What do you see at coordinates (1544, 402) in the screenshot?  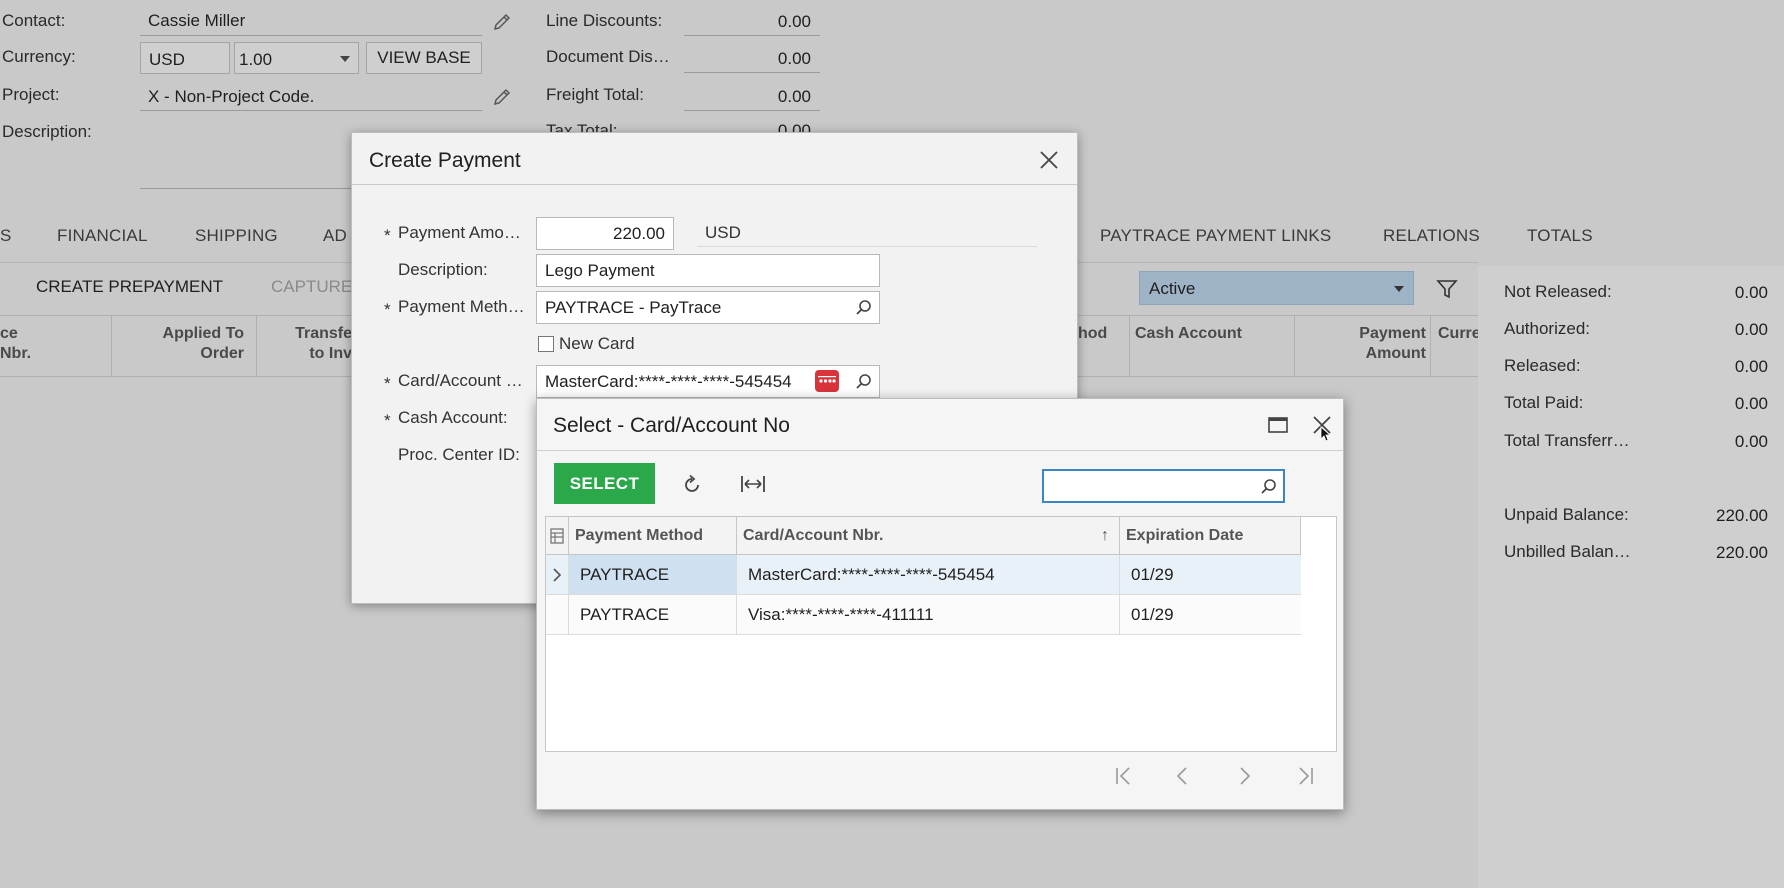 I see `total-paid-label: Total Paid:` at bounding box center [1544, 402].